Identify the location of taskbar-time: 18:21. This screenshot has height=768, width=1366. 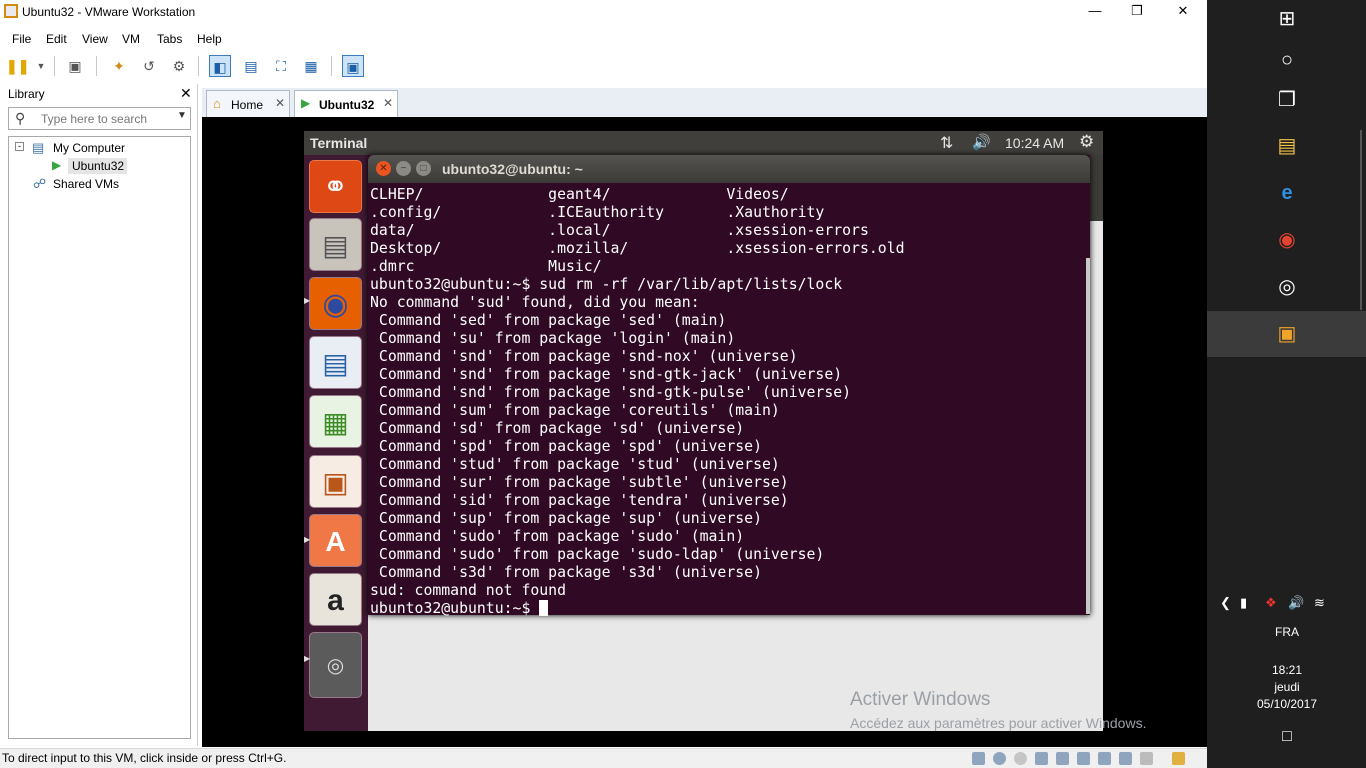
(1287, 670).